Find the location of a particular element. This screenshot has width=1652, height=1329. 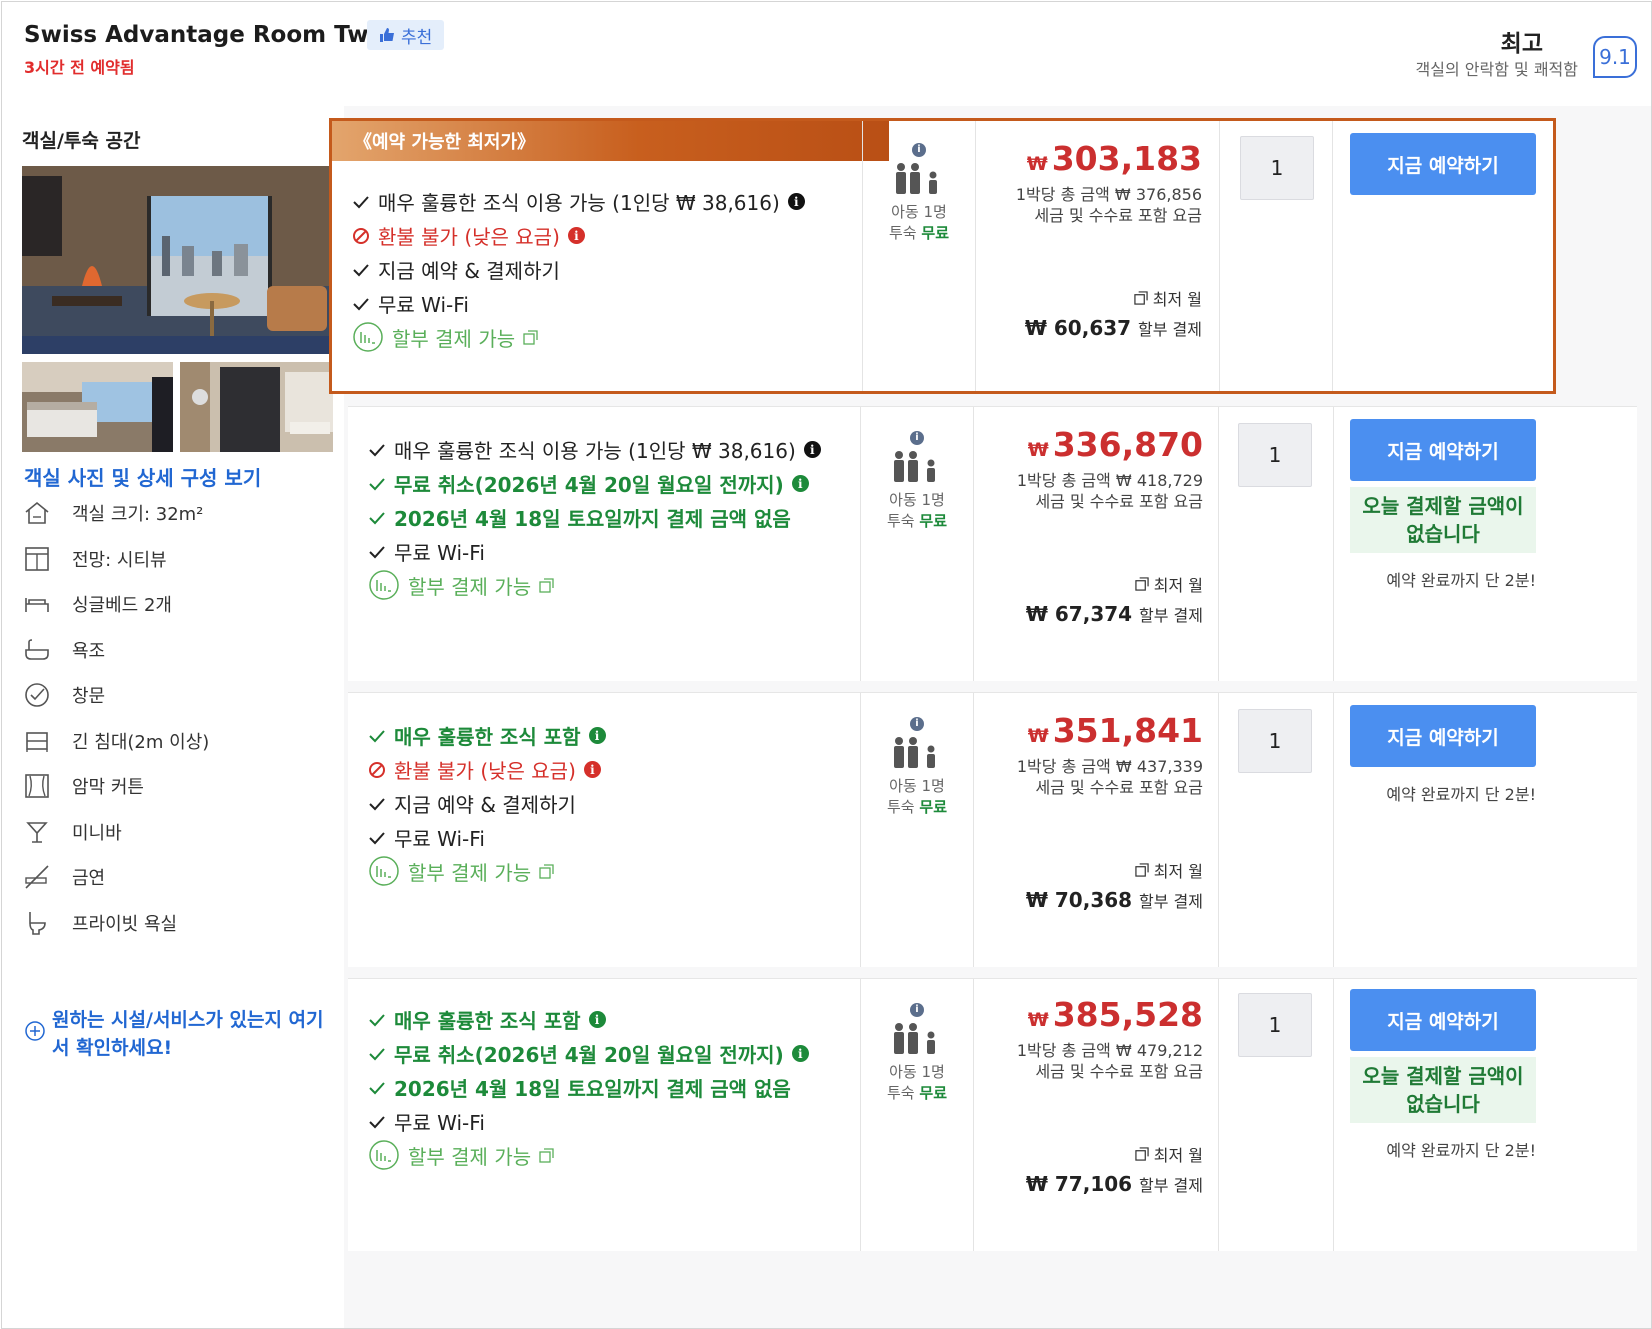

ban-icon is located at coordinates (377, 769).